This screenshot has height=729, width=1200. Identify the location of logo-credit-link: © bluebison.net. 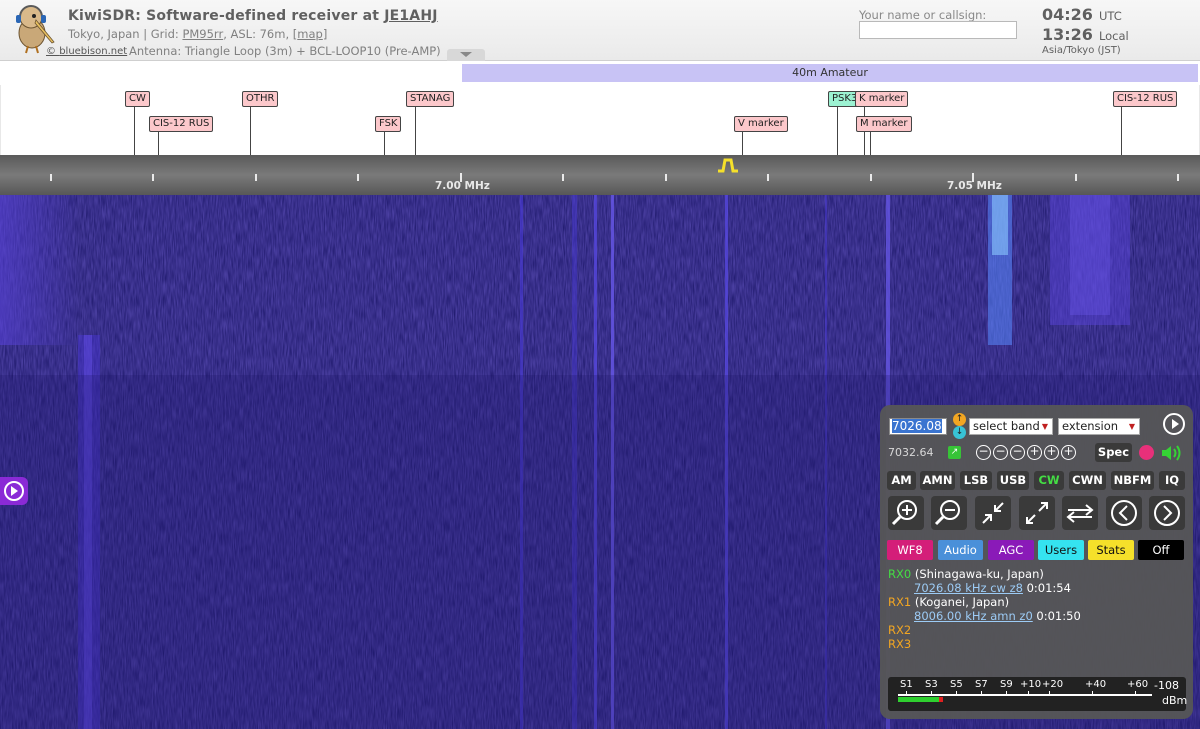
(86, 51).